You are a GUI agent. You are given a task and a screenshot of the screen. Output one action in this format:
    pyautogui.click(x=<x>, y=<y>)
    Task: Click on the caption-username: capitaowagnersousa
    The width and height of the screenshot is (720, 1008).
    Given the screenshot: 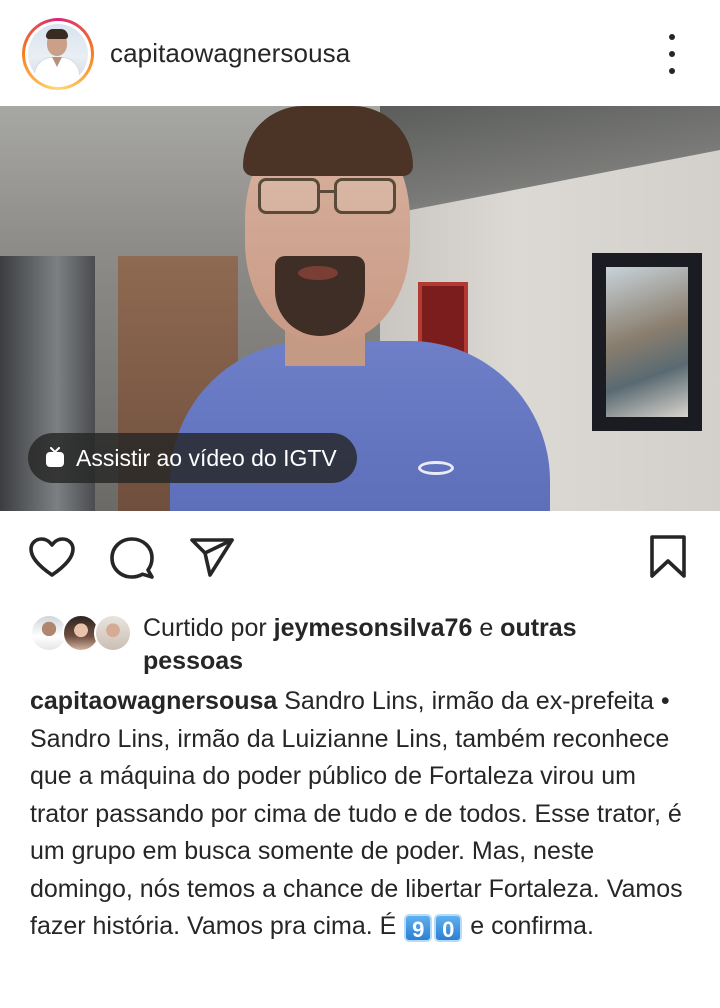 What is the action you would take?
    pyautogui.click(x=153, y=701)
    